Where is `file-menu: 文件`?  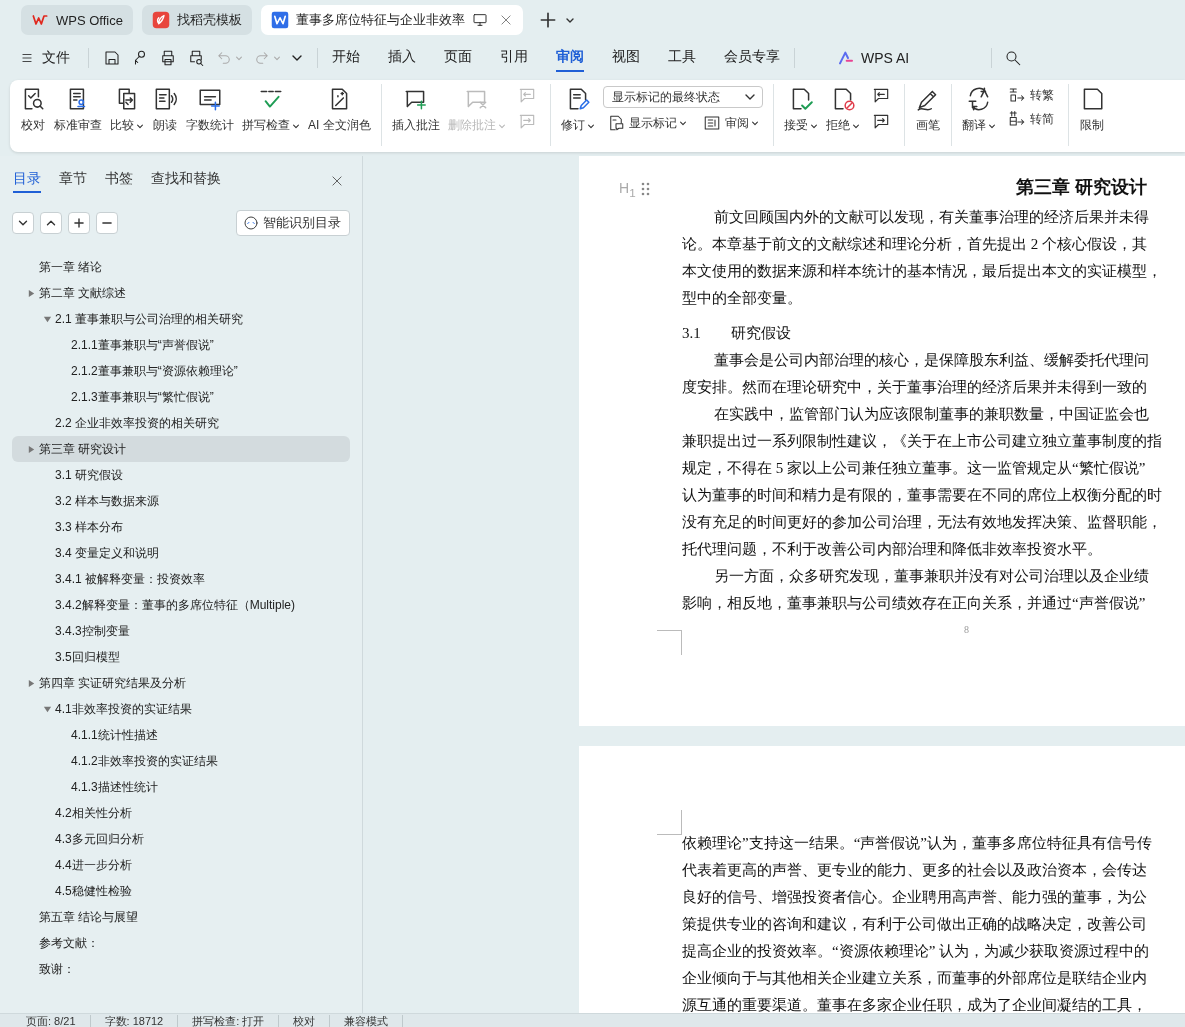
file-menu: 文件 is located at coordinates (45, 58).